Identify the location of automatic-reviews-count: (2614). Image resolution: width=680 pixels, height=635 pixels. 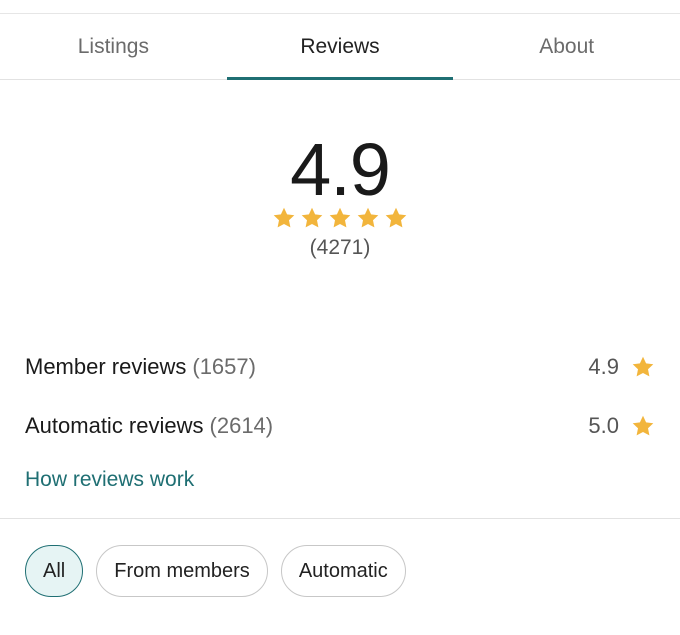
(241, 425).